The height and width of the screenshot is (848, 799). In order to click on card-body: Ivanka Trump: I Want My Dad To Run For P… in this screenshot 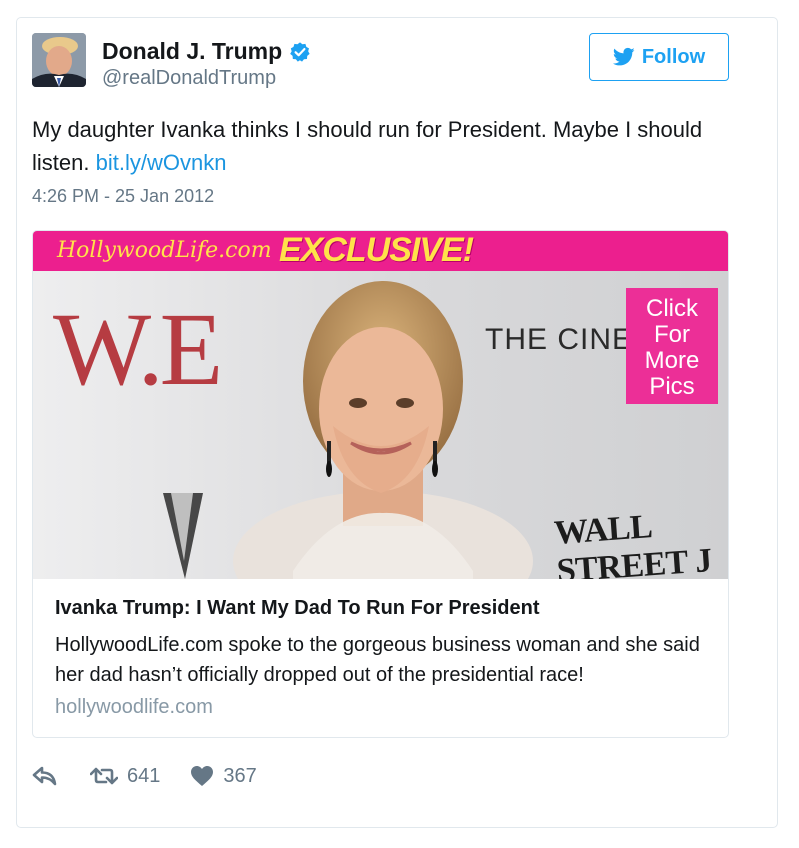, I will do `click(380, 649)`.